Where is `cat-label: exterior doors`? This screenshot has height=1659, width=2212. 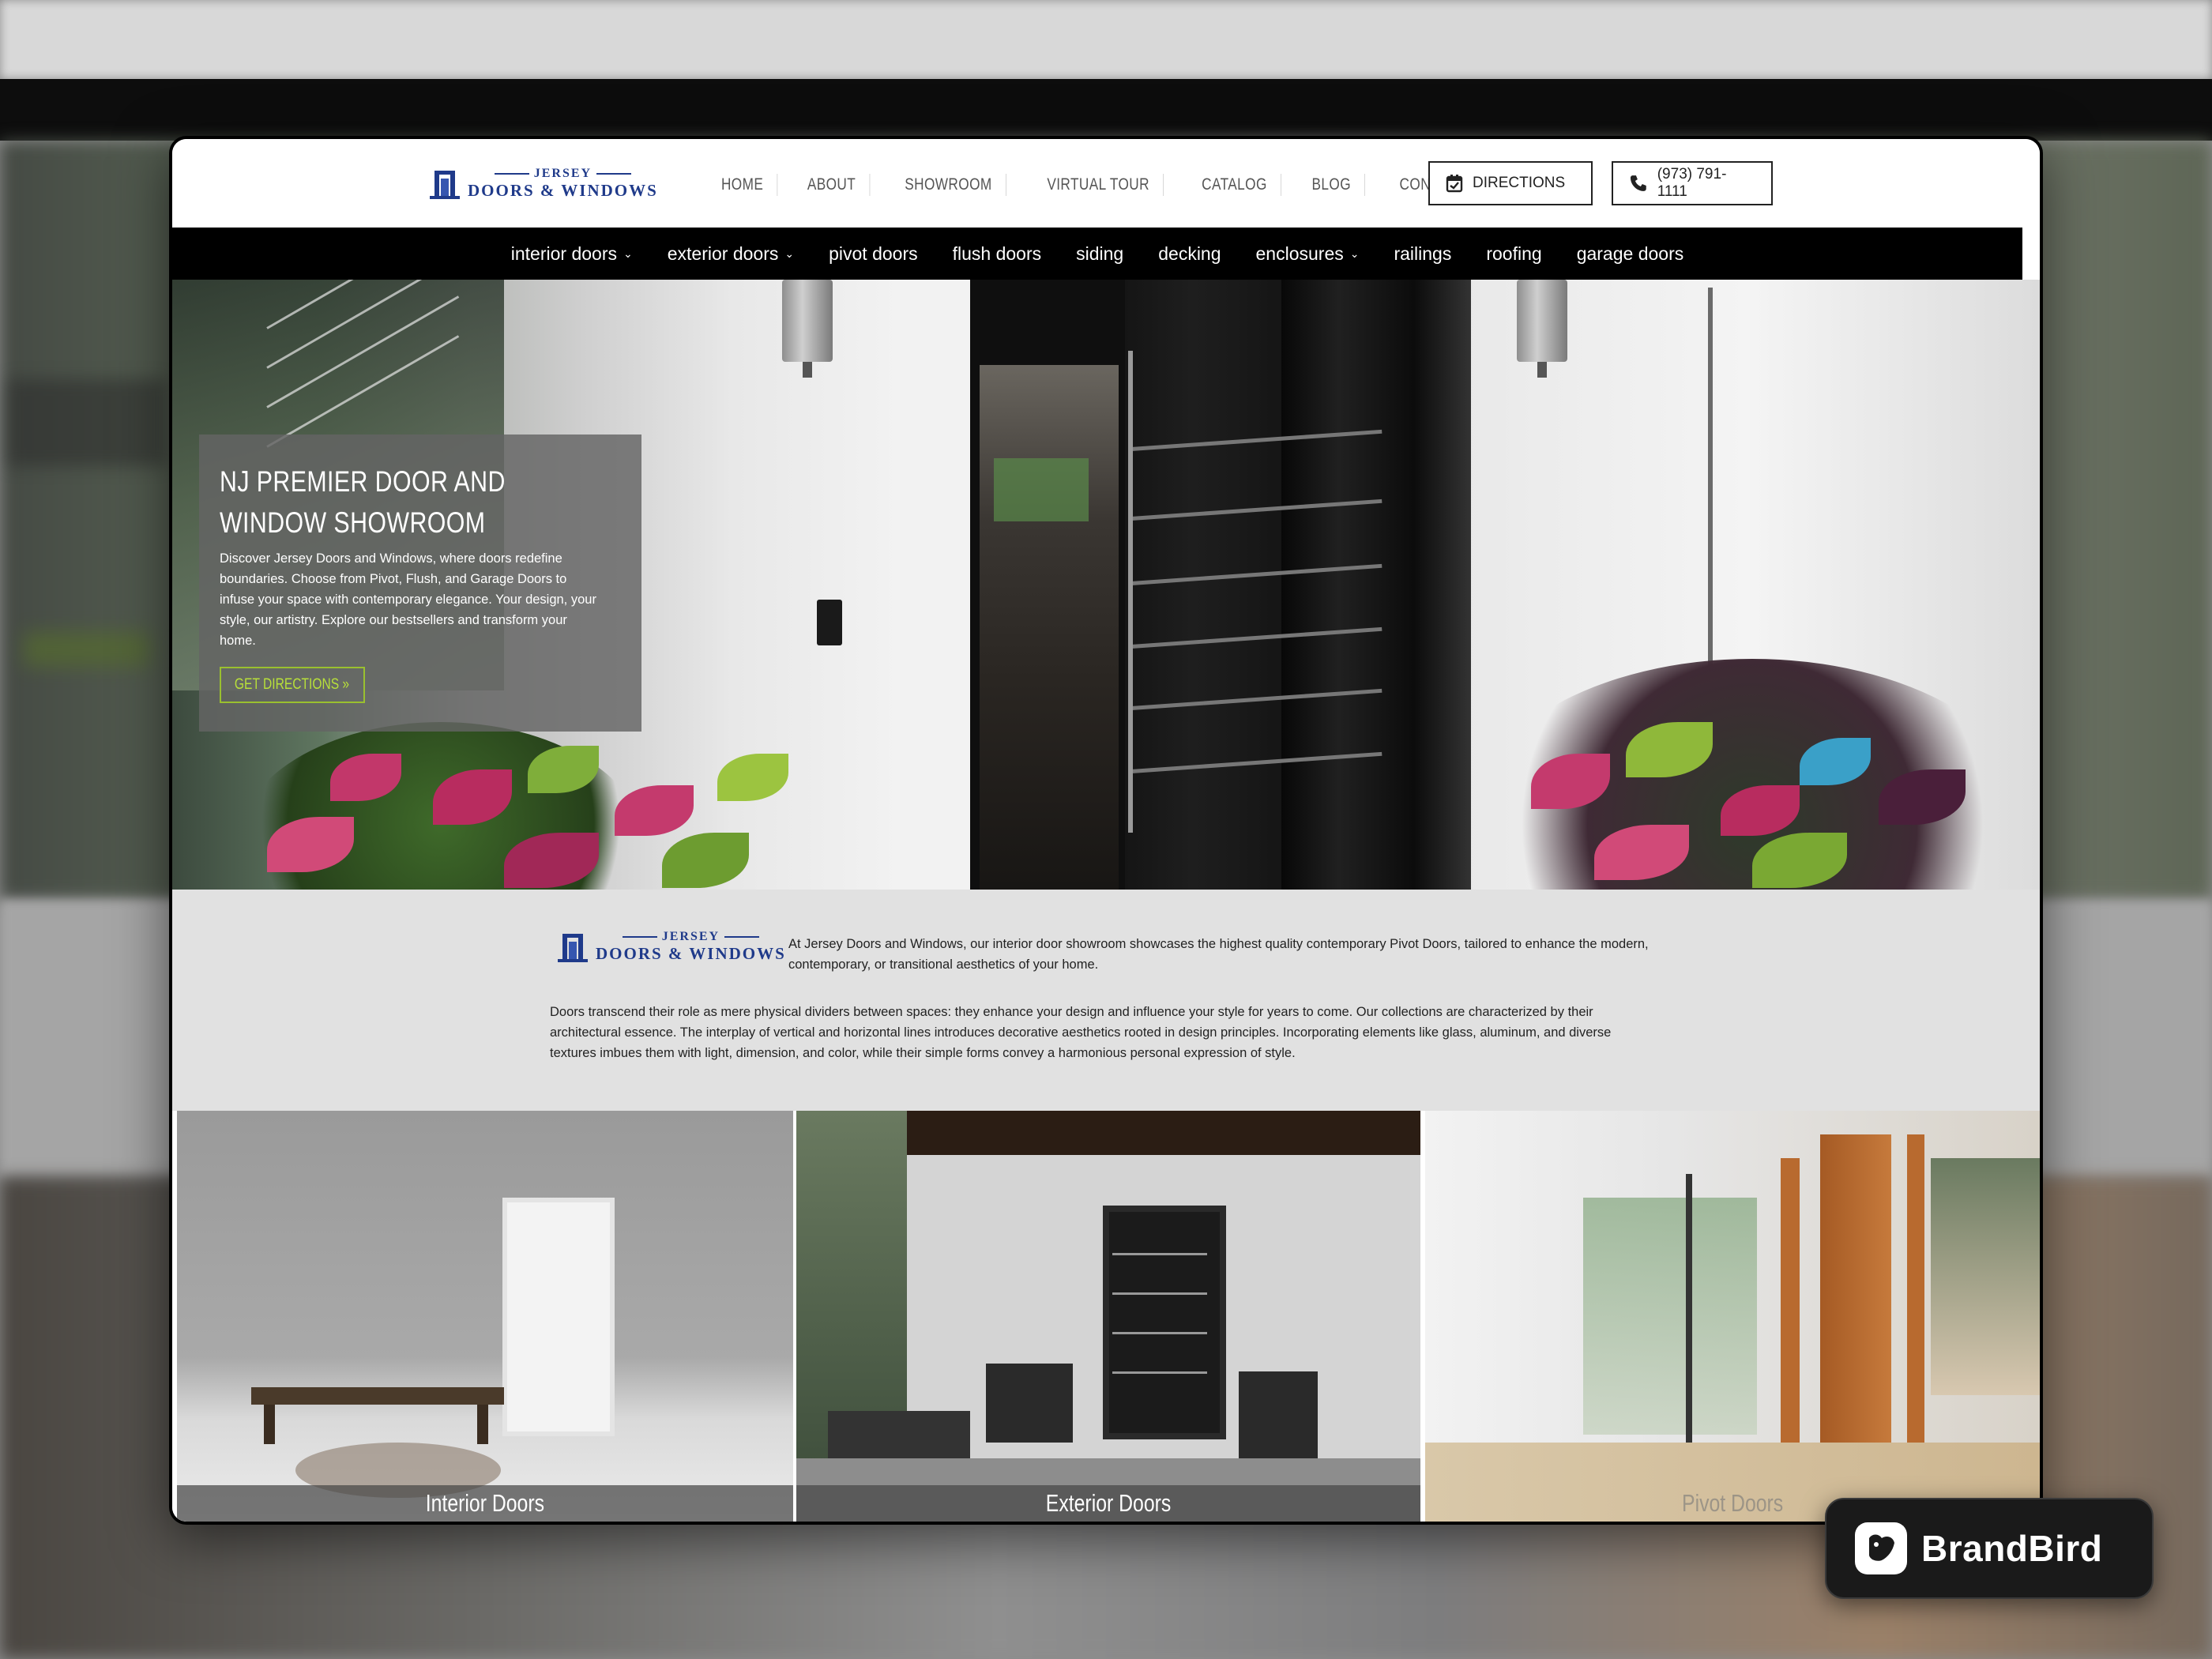
cat-label: exterior doors is located at coordinates (723, 254).